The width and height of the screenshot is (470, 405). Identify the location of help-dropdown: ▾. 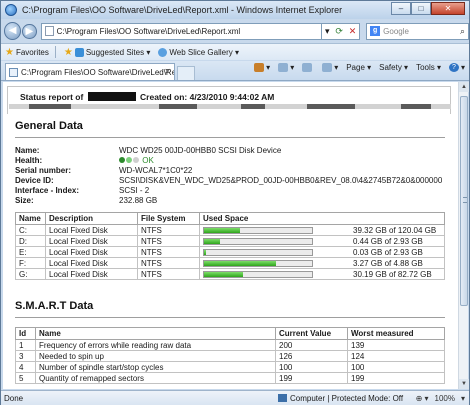
(462, 67).